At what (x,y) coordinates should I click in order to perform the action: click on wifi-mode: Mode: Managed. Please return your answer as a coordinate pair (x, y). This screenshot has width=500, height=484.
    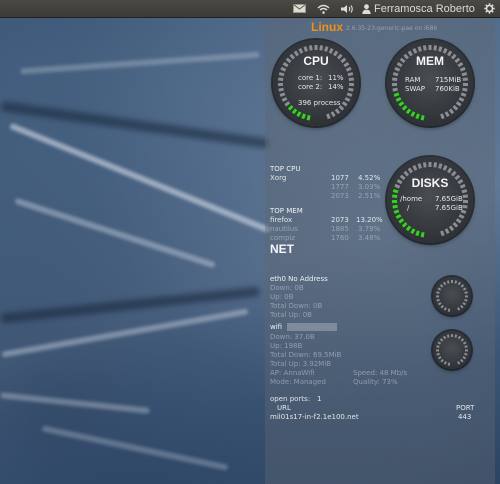
    Looking at the image, I should click on (298, 382).